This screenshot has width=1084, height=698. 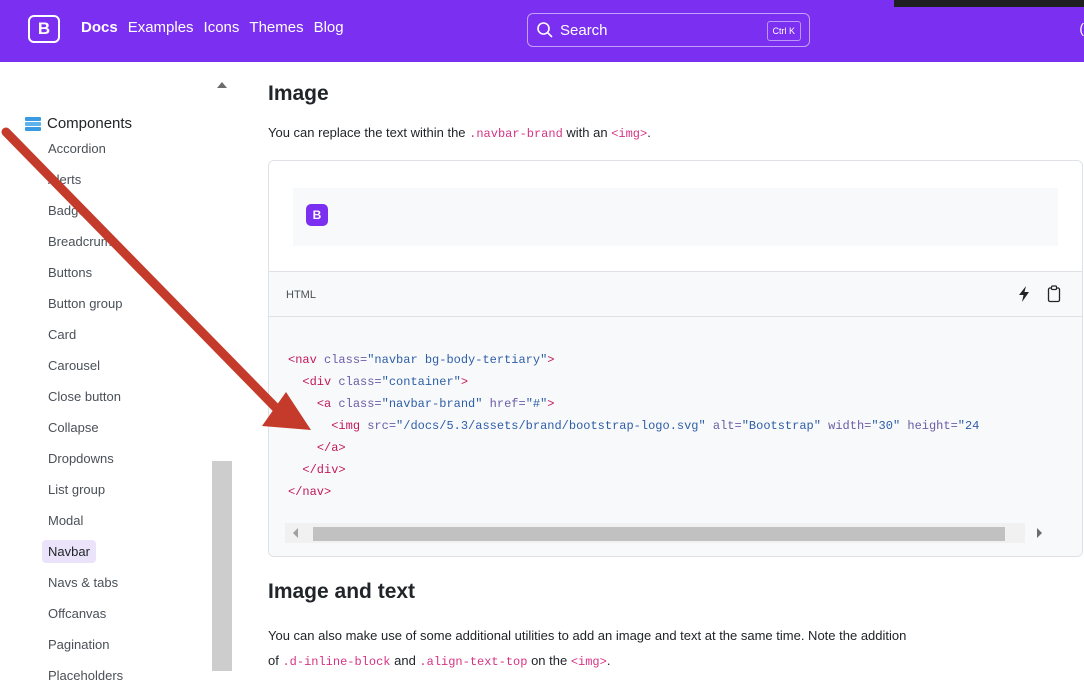 I want to click on sidebar-item: Offcanvas, so click(x=85, y=620).